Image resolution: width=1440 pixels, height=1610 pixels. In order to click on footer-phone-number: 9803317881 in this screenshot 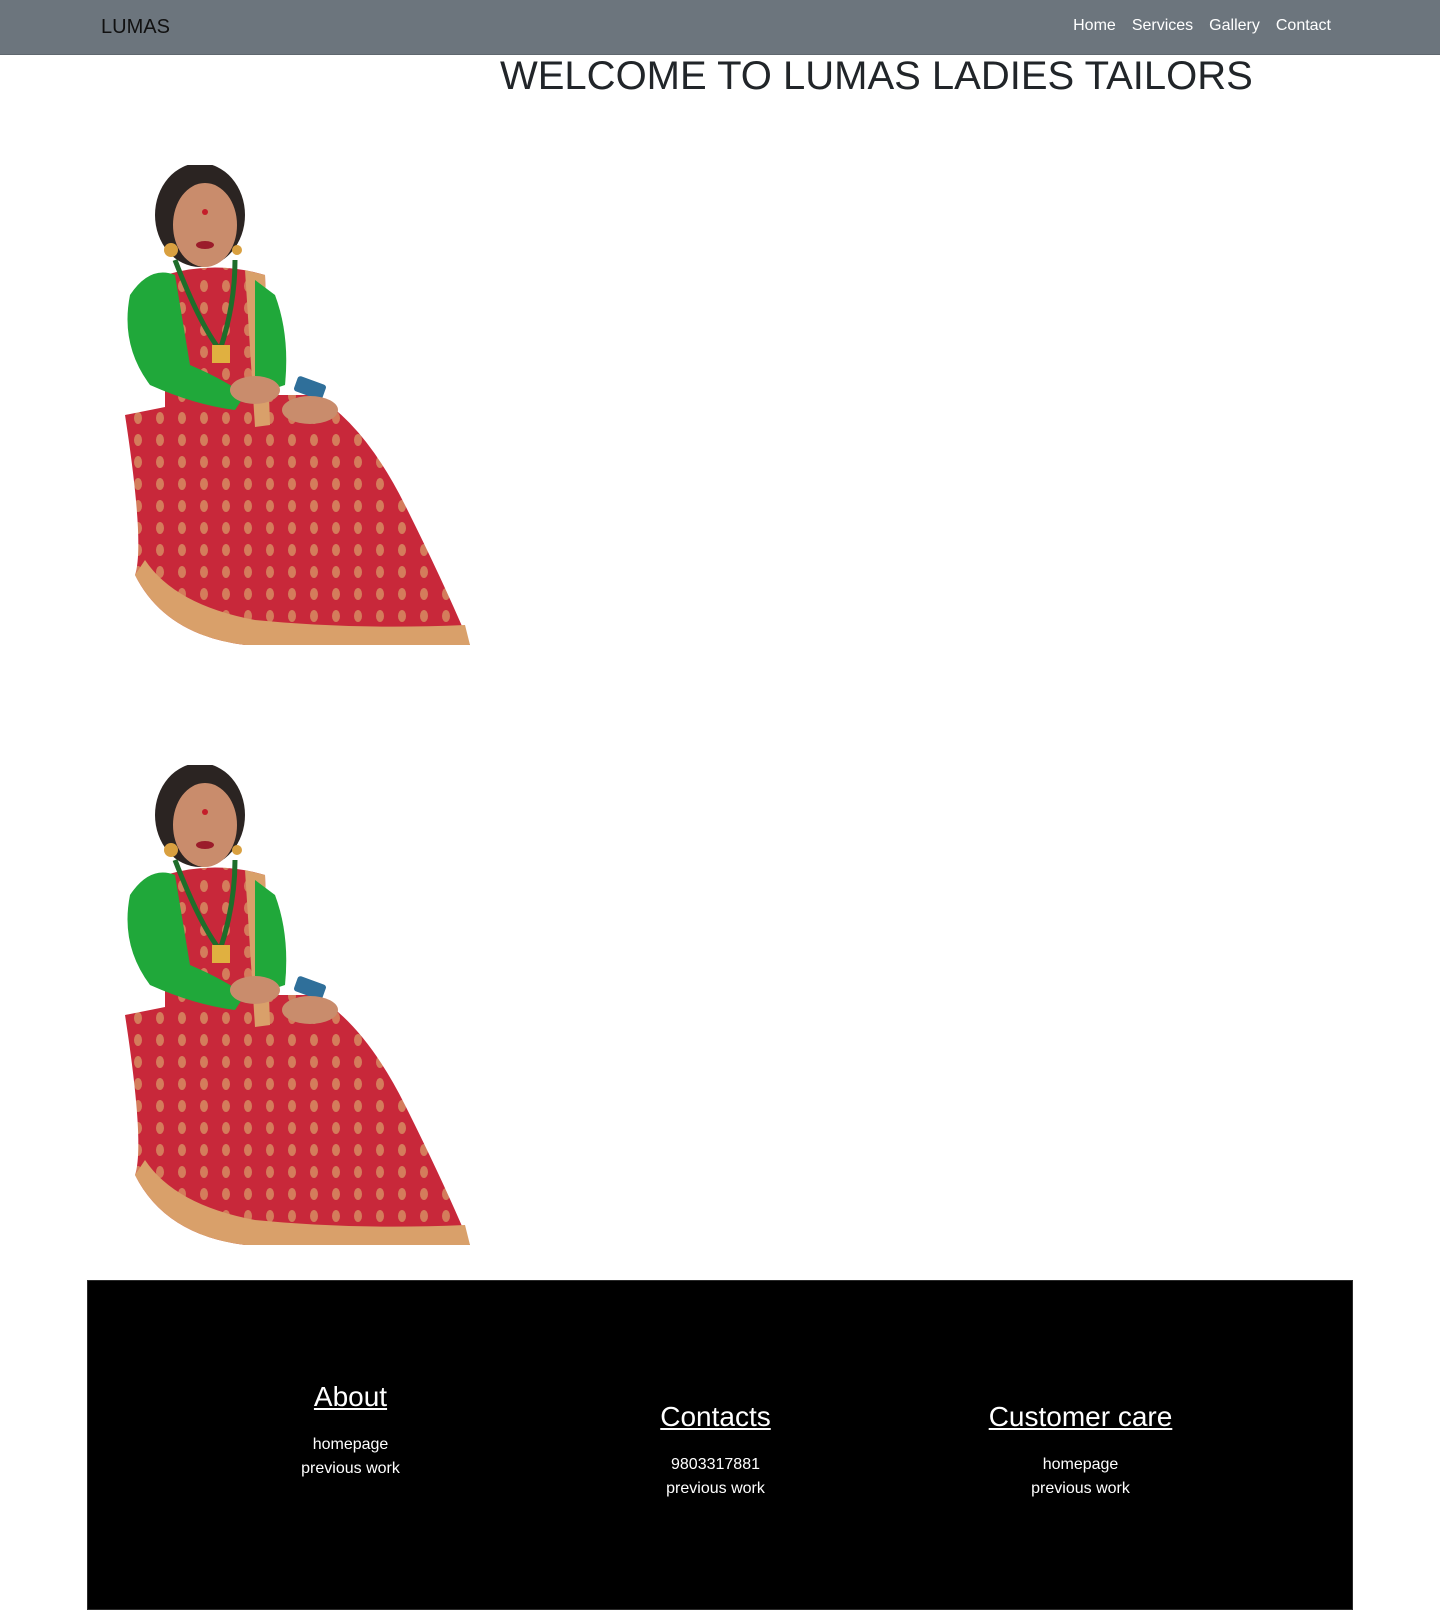, I will do `click(715, 1464)`.